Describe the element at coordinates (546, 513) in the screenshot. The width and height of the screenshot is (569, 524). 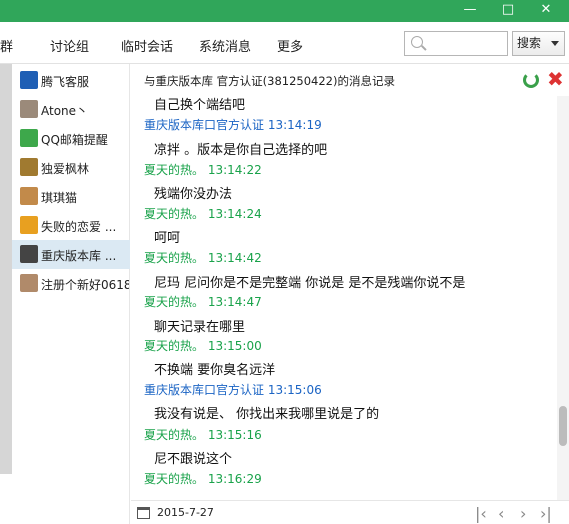
I see `last-page-icon: ›|` at that location.